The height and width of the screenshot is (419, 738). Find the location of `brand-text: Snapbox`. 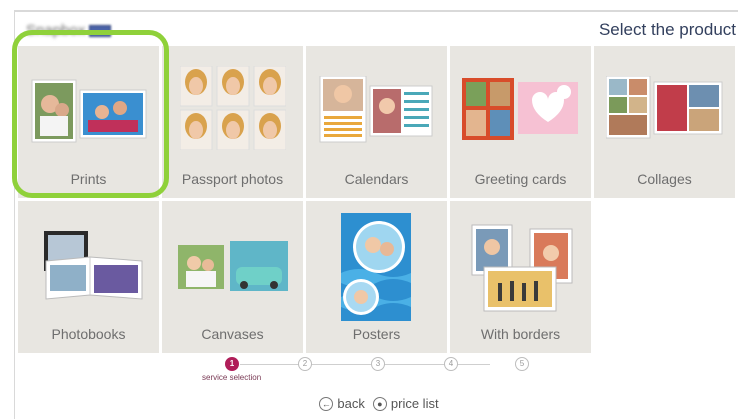

brand-text: Snapbox is located at coordinates (56, 30).